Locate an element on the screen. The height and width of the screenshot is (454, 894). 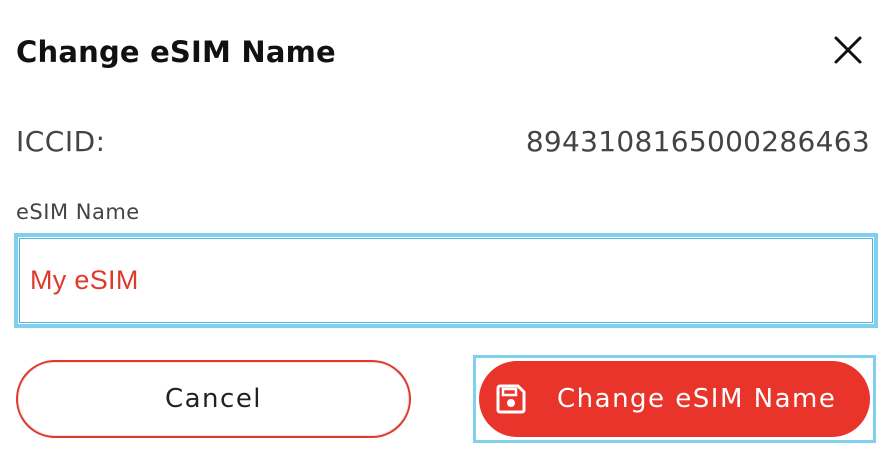
close-button is located at coordinates (848, 52).